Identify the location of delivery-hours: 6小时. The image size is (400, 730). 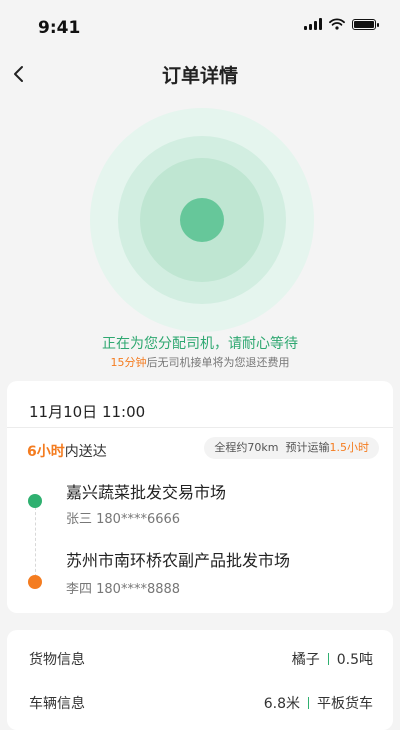
(46, 452).